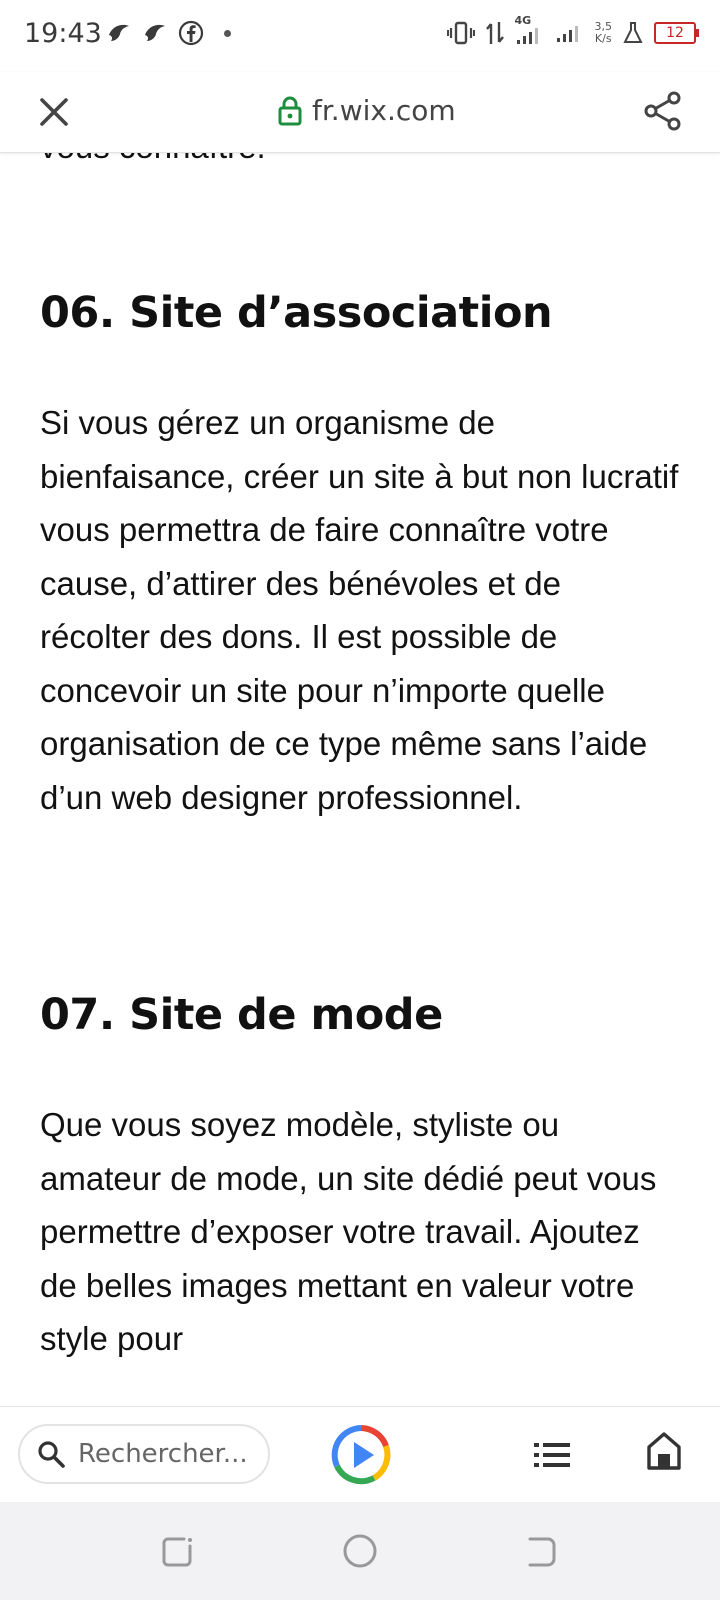 Image resolution: width=720 pixels, height=1600 pixels. I want to click on facebook-notification-icon, so click(191, 33).